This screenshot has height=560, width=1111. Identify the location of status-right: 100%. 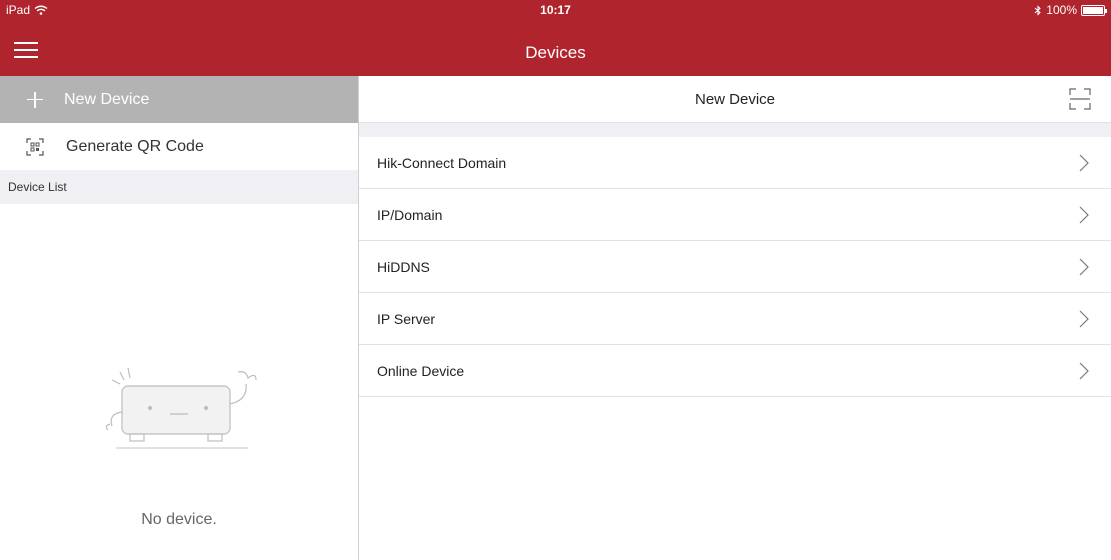
(1070, 10).